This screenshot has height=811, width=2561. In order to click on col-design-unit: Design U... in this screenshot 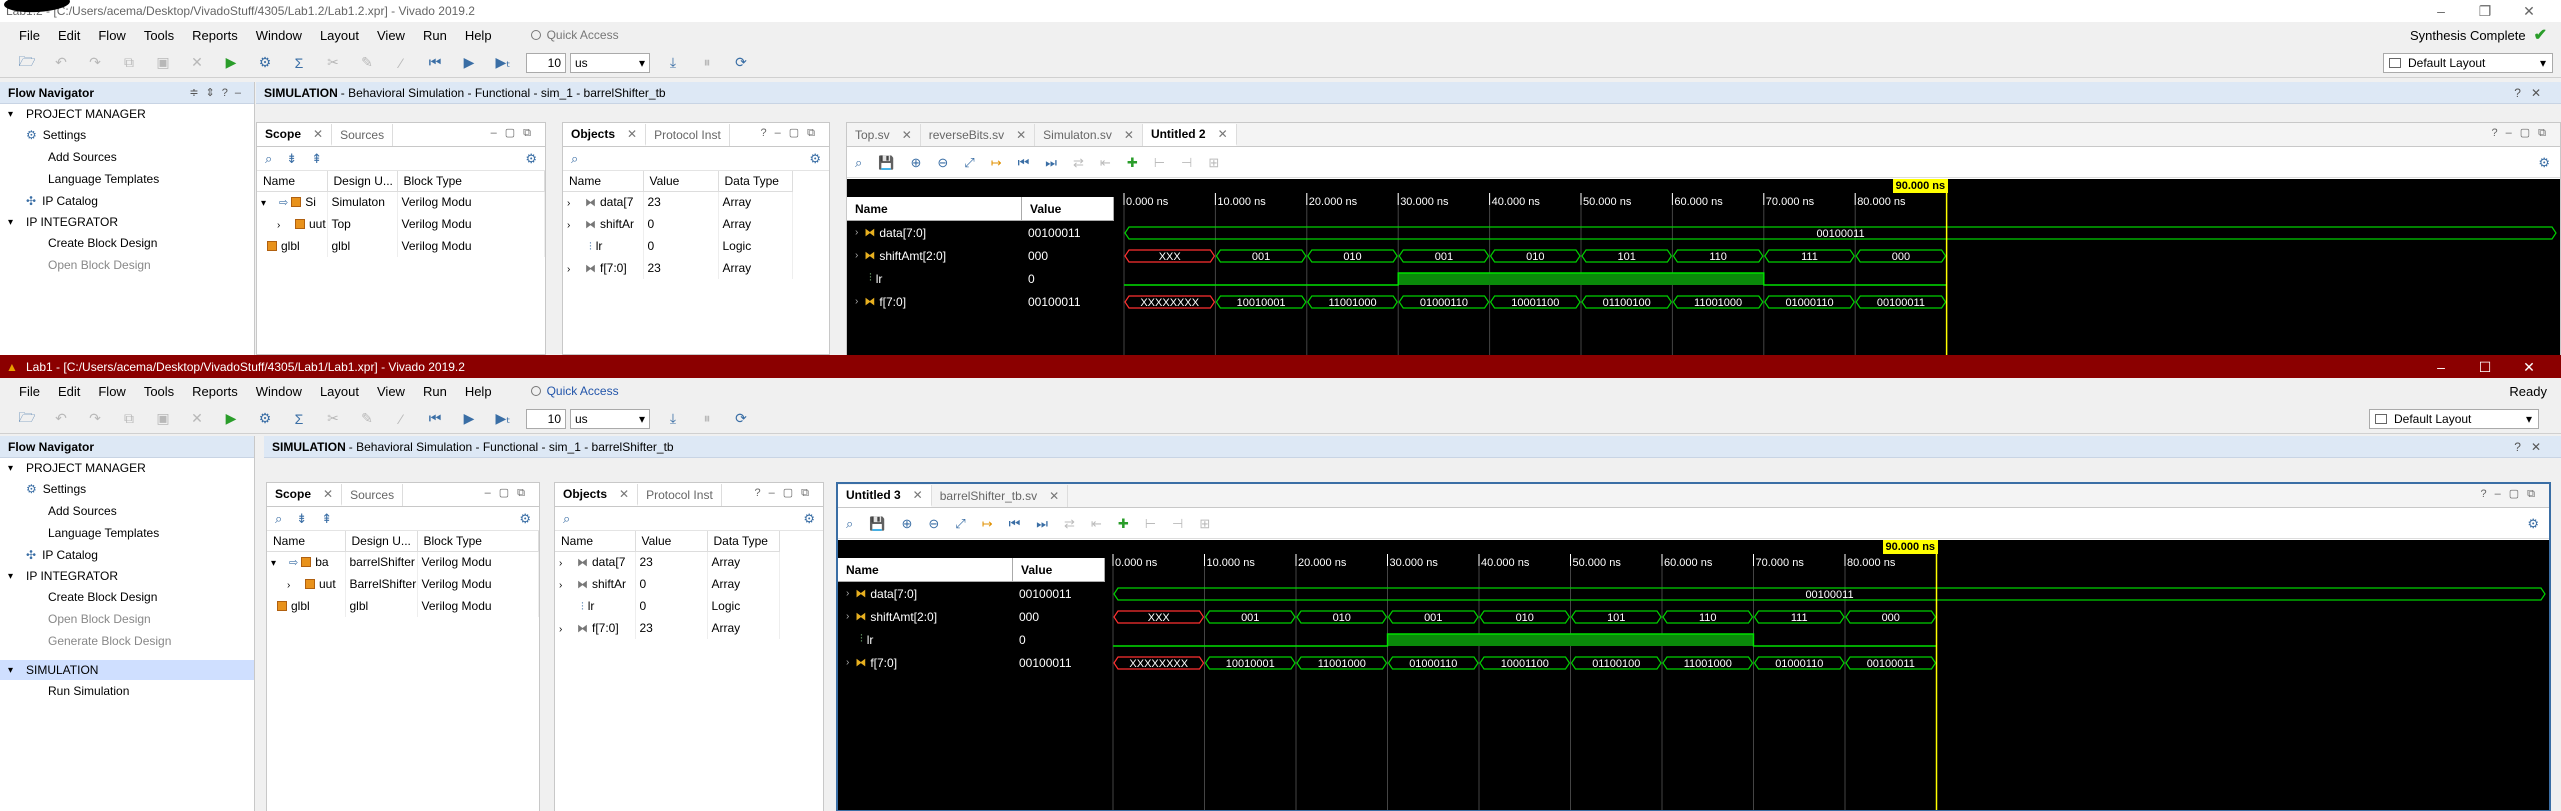, I will do `click(362, 181)`.